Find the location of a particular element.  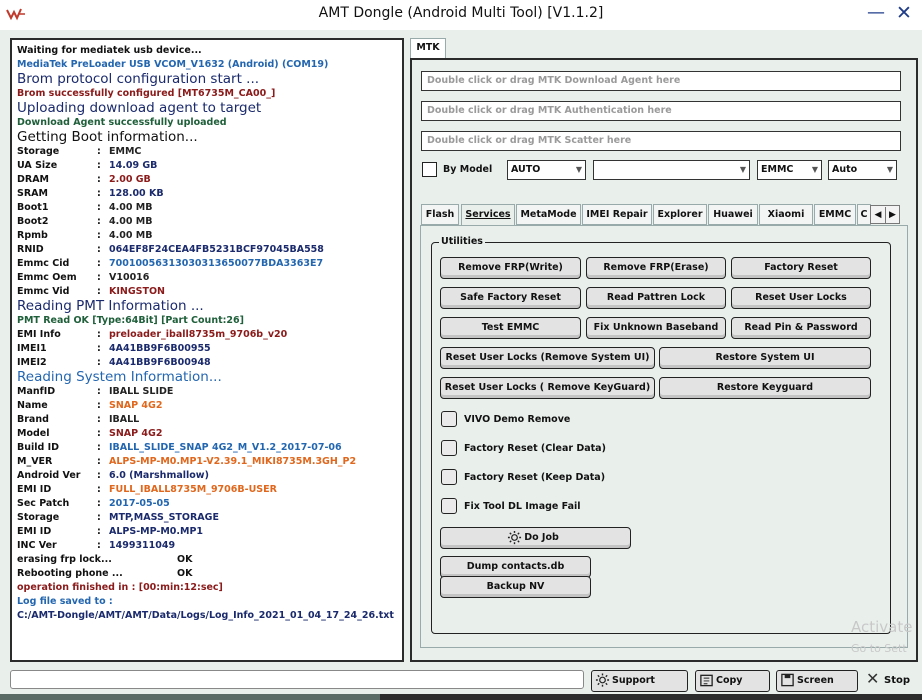

tab-more: C is located at coordinates (864, 214).